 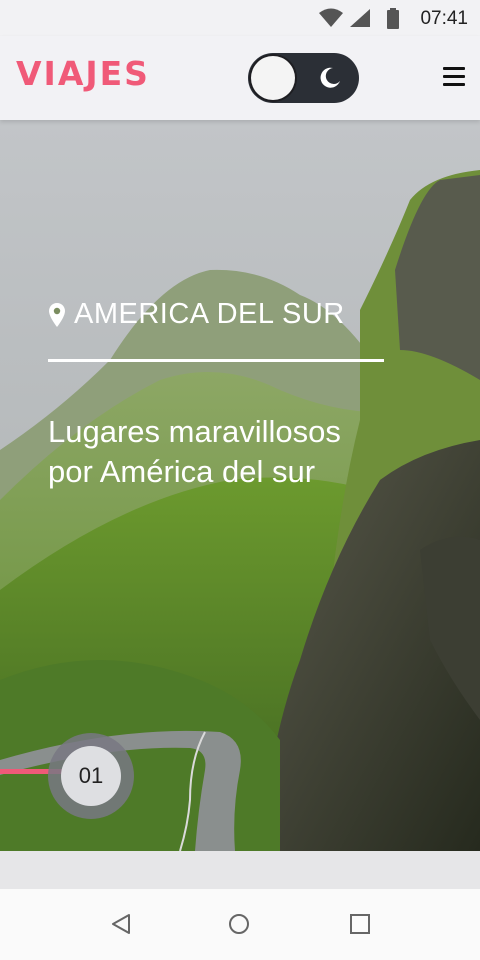 I want to click on home-icon, so click(x=239, y=924).